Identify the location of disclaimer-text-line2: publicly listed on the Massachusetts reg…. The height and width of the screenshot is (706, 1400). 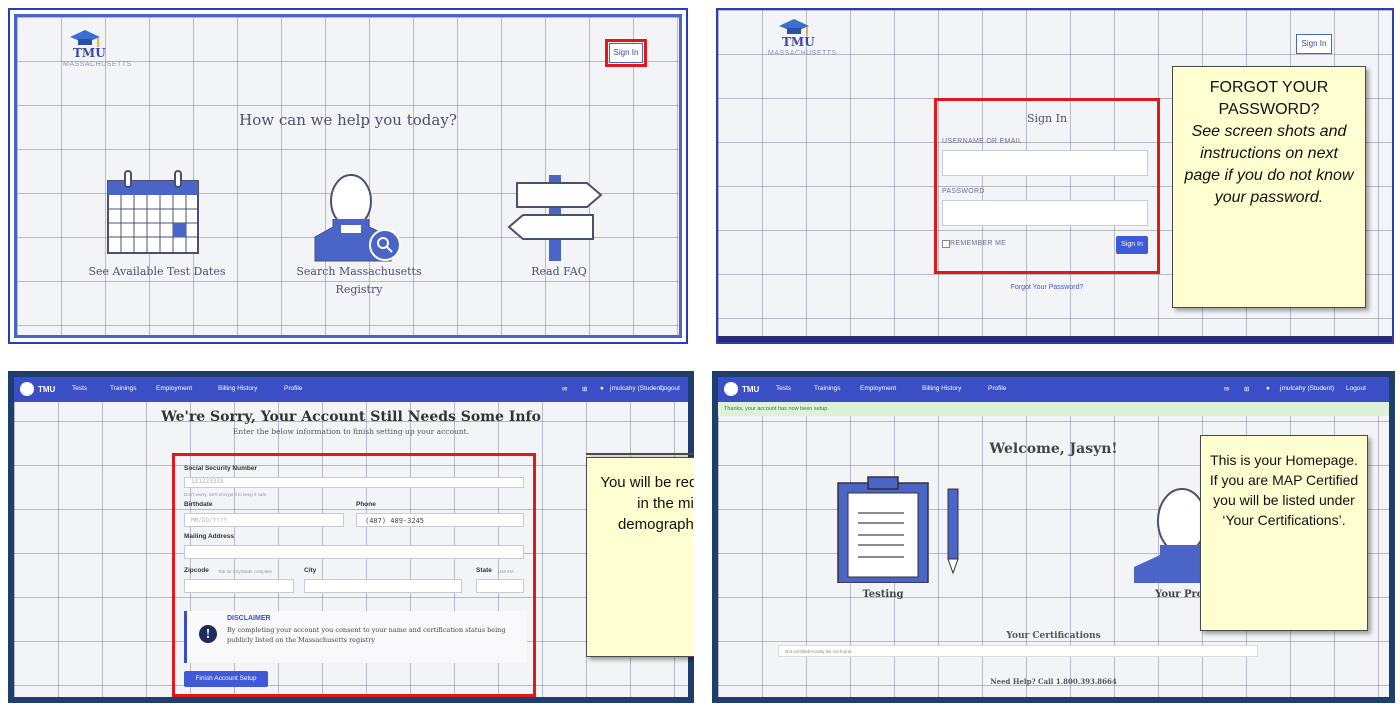
(301, 640).